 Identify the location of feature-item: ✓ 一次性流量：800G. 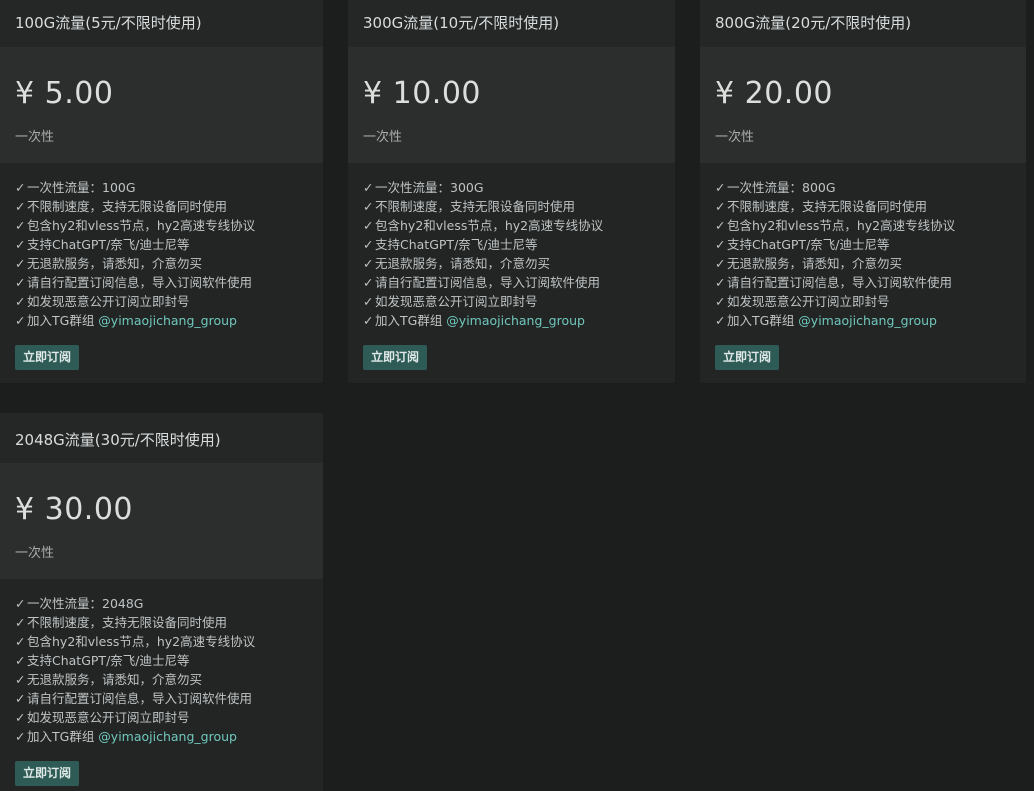
(775, 187).